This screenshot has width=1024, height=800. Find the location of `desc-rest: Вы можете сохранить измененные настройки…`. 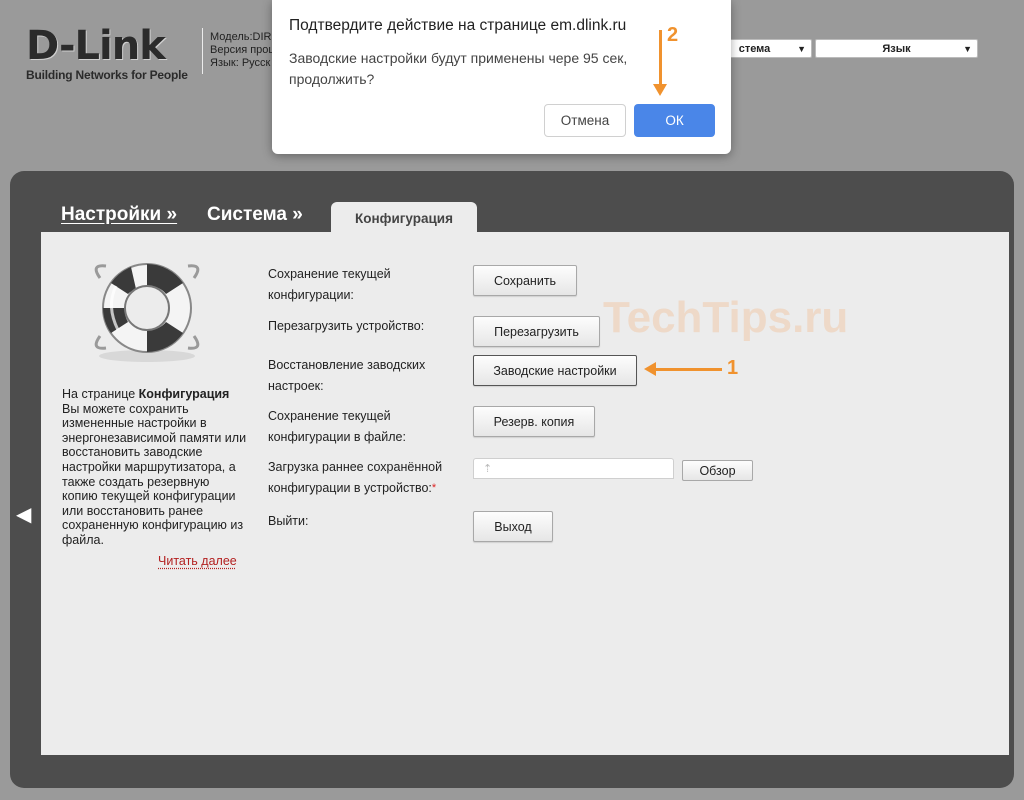

desc-rest: Вы можете сохранить измененные настройки… is located at coordinates (154, 474).